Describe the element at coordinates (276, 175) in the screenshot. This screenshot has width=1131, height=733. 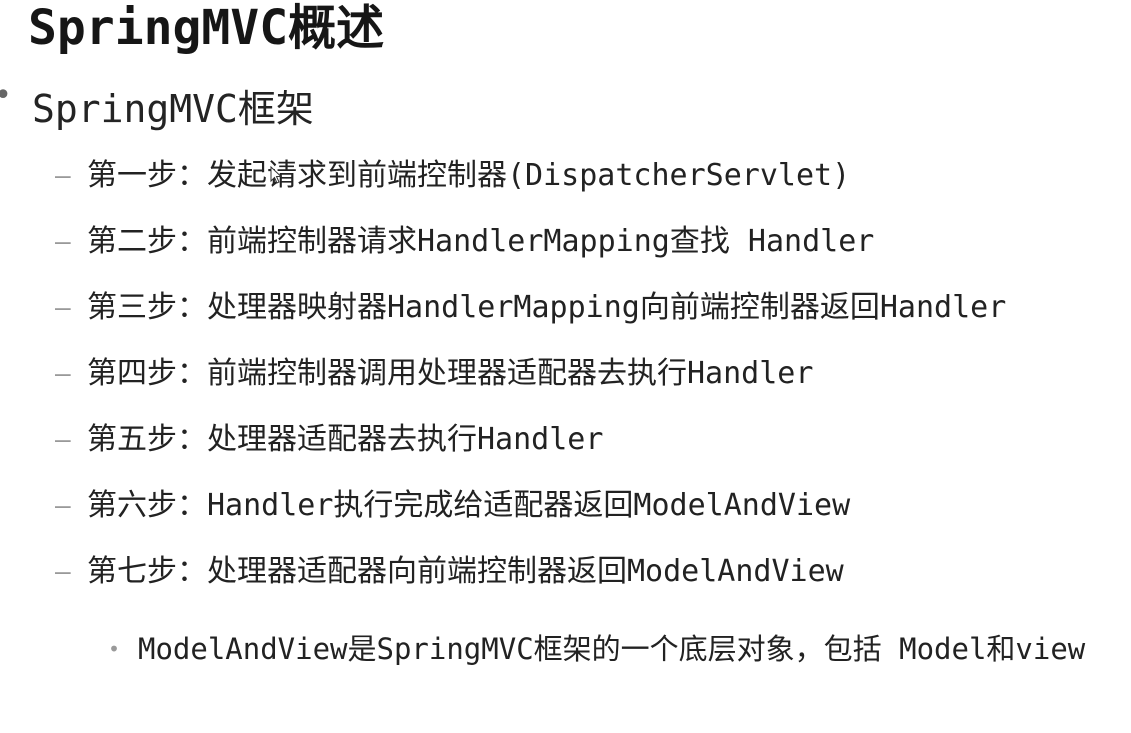
I see `mouse-cursor-icon` at that location.